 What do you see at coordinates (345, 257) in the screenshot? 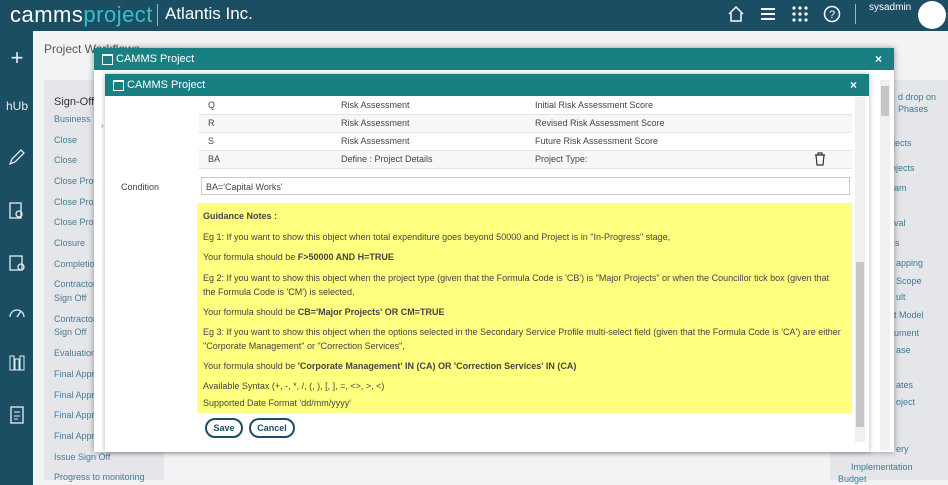
I see `formula-text: F>50000 AND H=TRUE` at bounding box center [345, 257].